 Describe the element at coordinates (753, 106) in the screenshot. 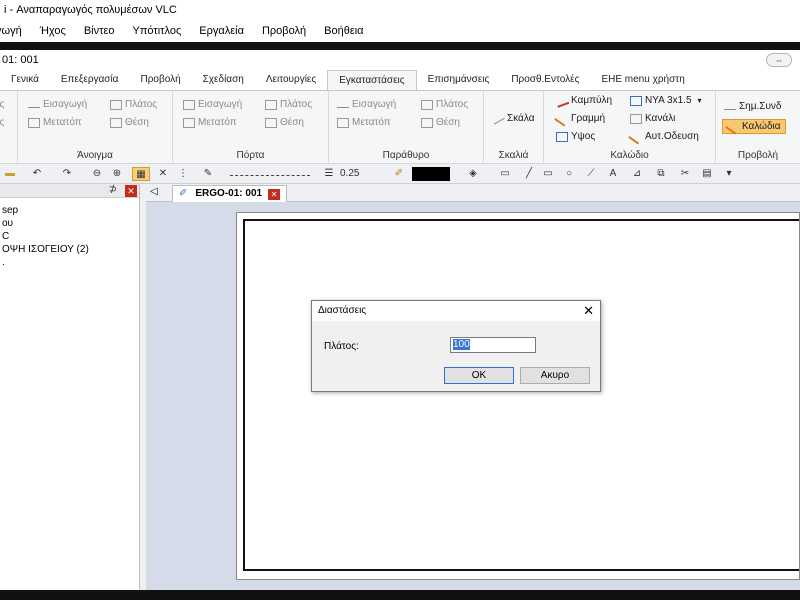

I see `connection-points-button: Σημ.Συνδ` at that location.